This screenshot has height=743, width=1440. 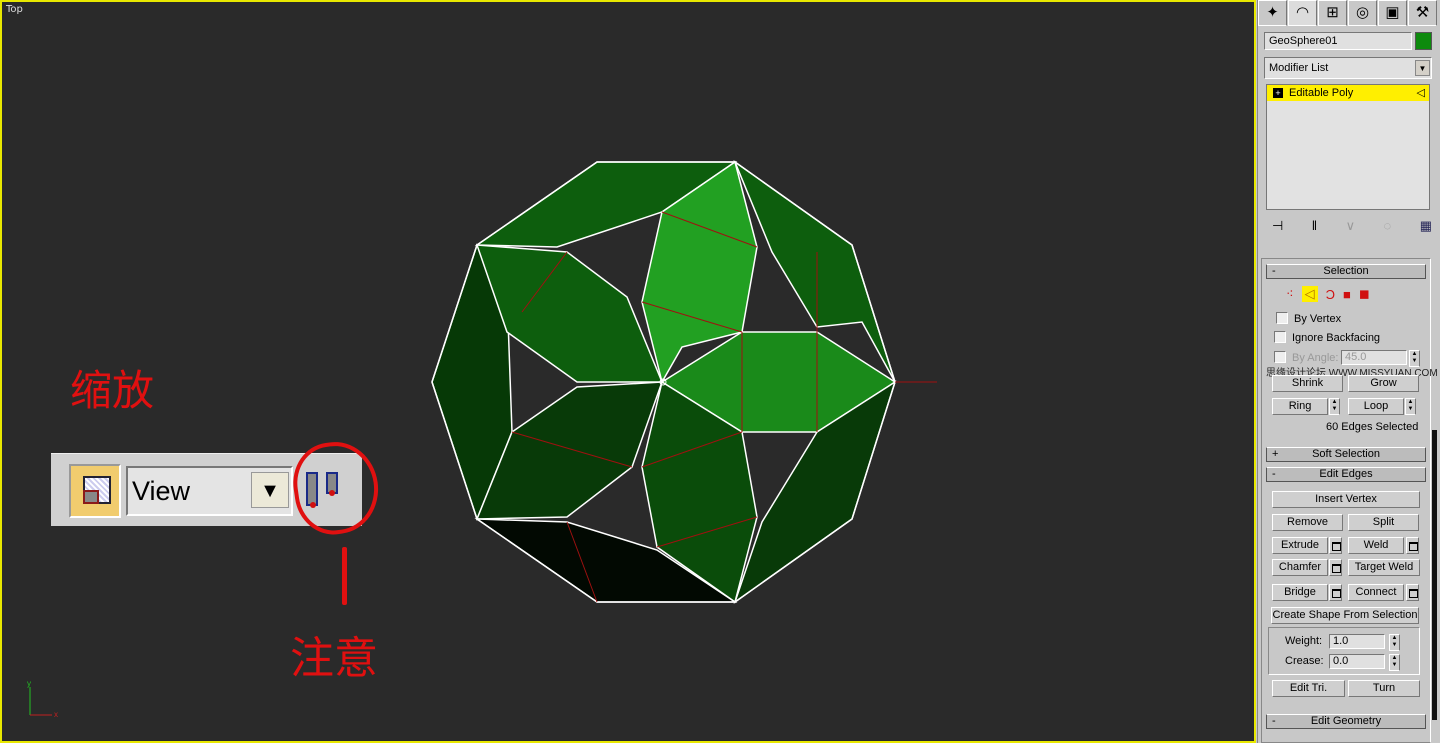 I want to click on tab-hierarchy: ⊞, so click(x=1332, y=13).